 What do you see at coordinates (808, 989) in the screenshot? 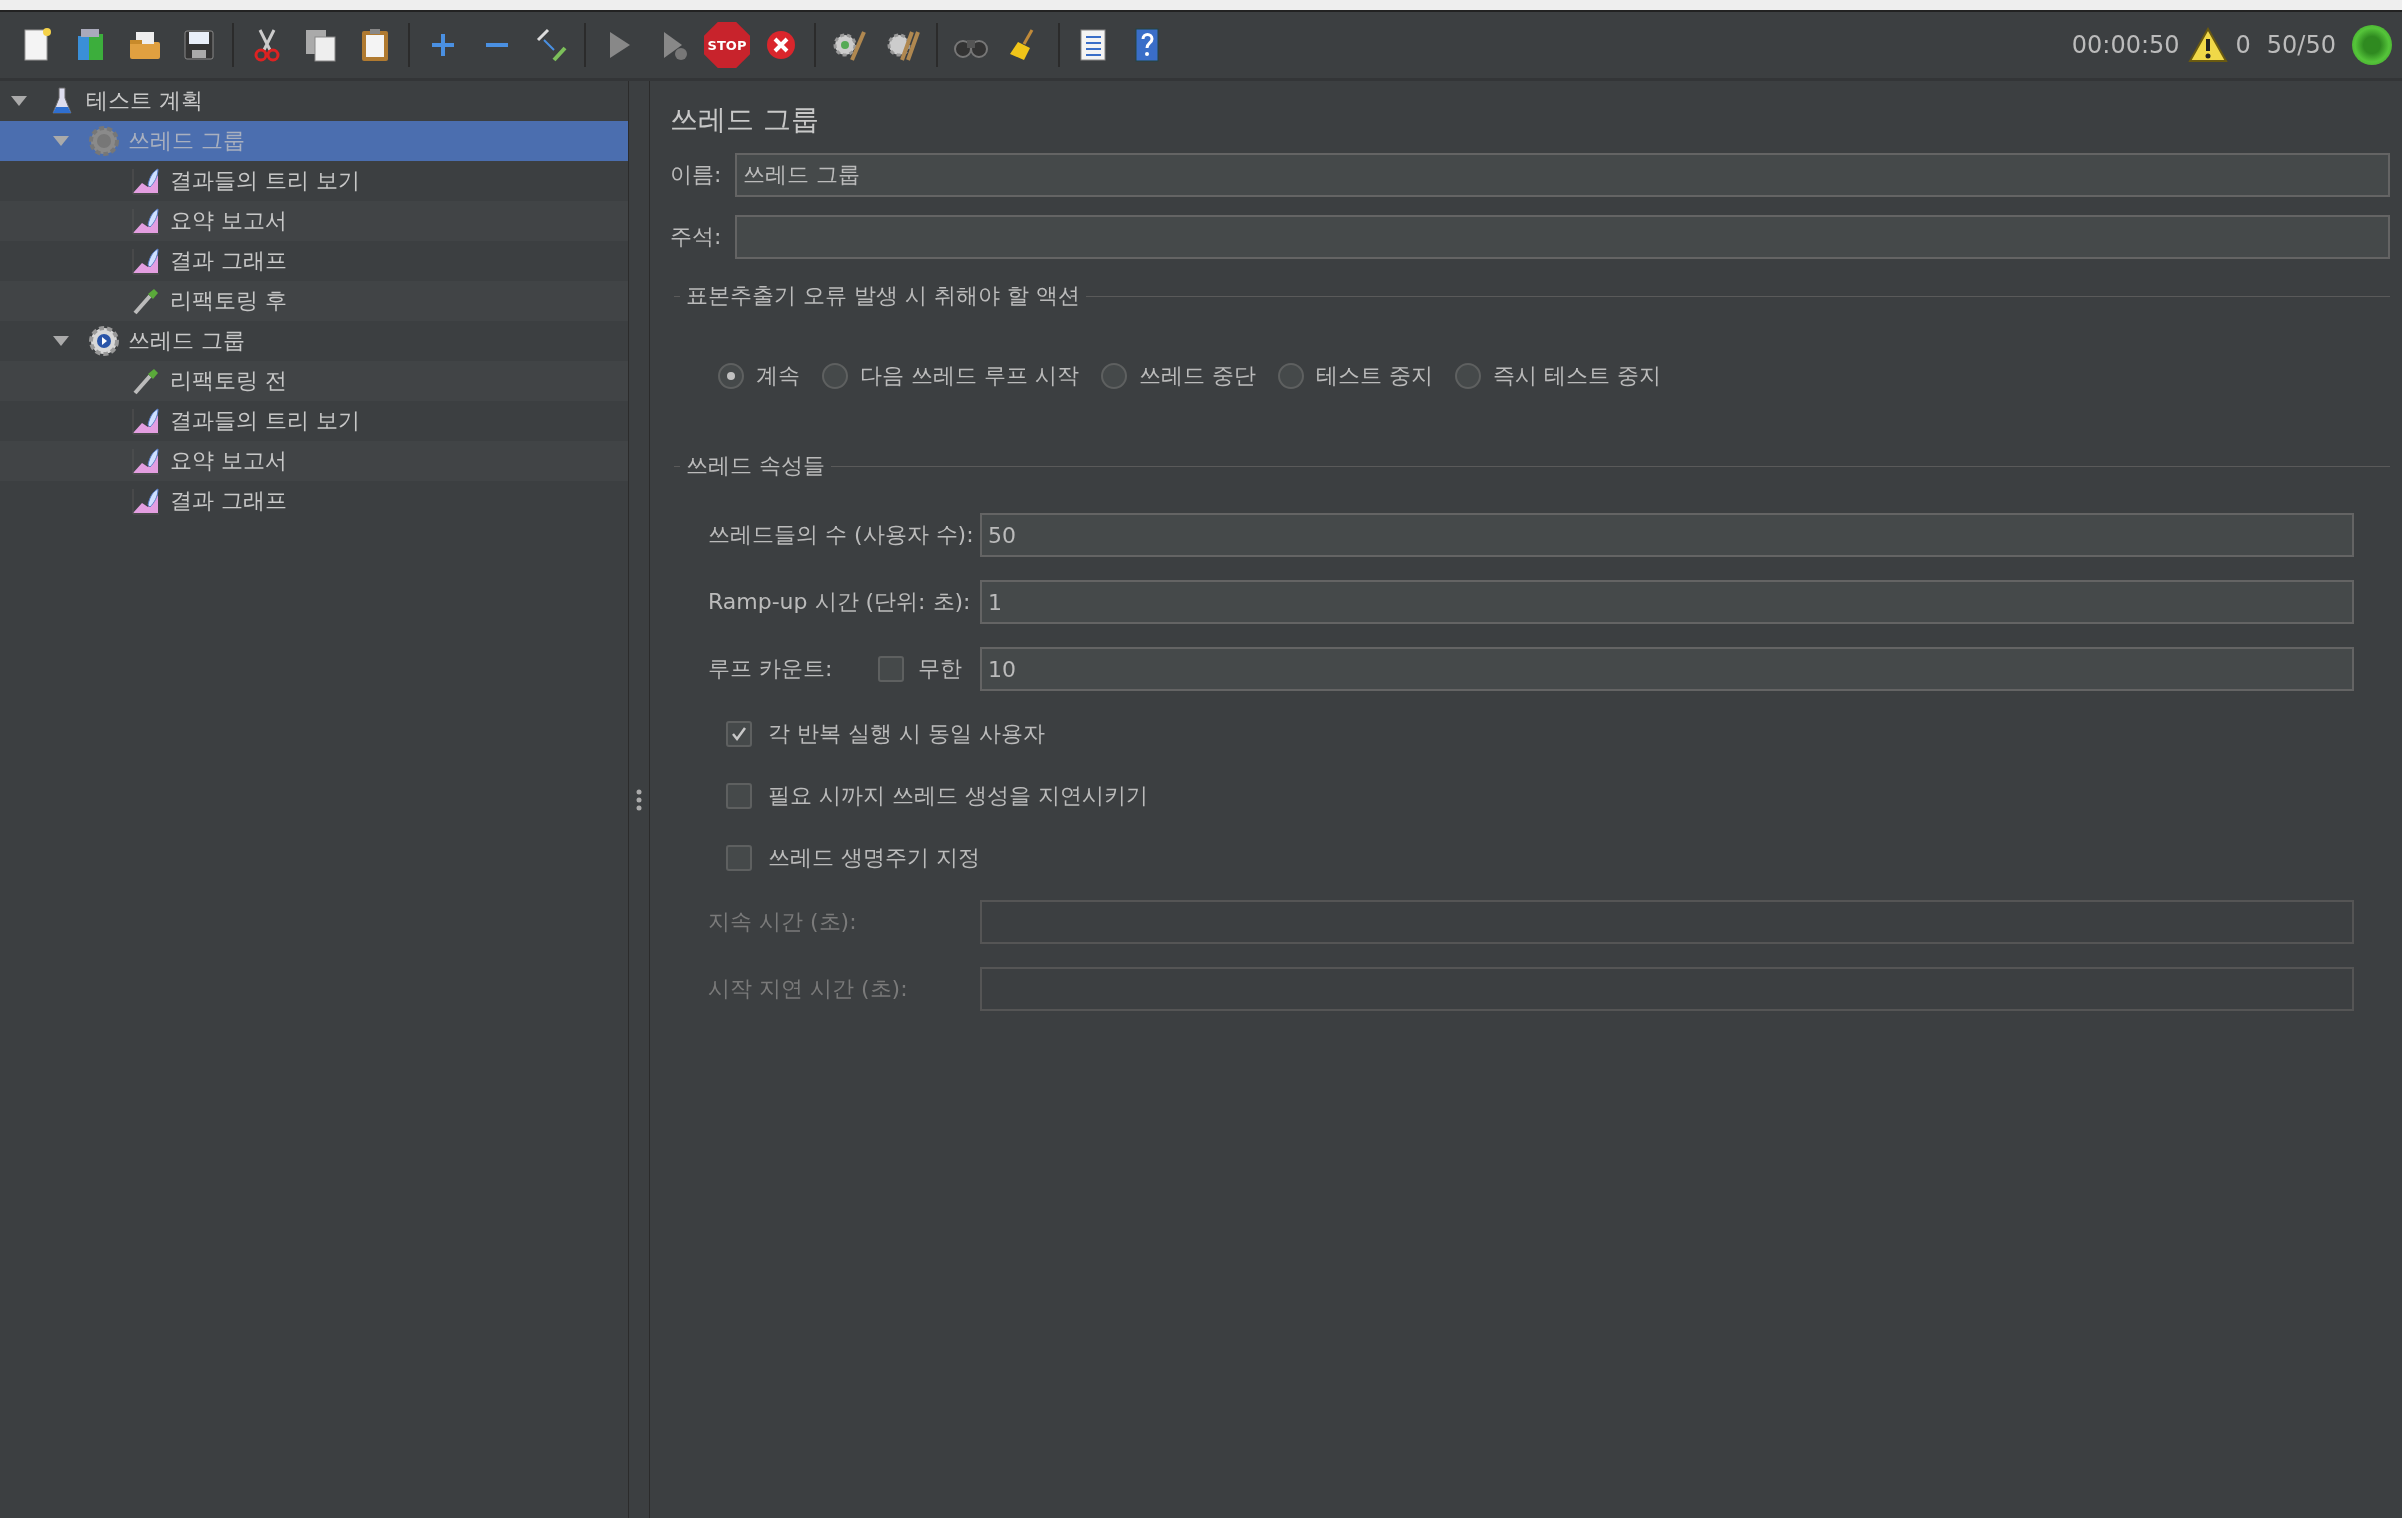
I see `field-label: 시작 지연 시간 (초):` at bounding box center [808, 989].